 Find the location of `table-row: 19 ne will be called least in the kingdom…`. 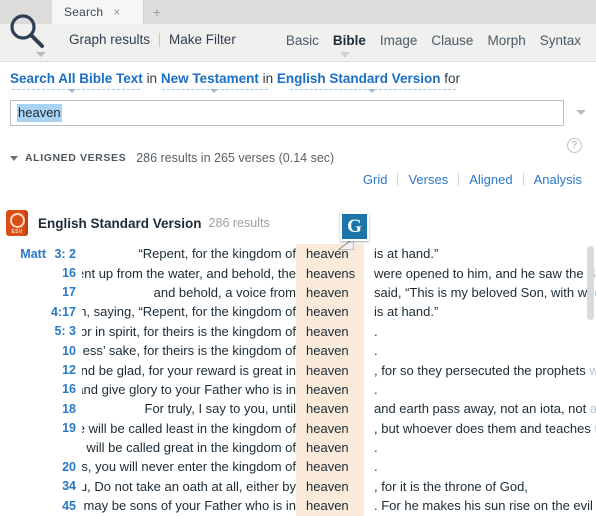

table-row: 19 ne will be called least in the kingdom… is located at coordinates (298, 428).